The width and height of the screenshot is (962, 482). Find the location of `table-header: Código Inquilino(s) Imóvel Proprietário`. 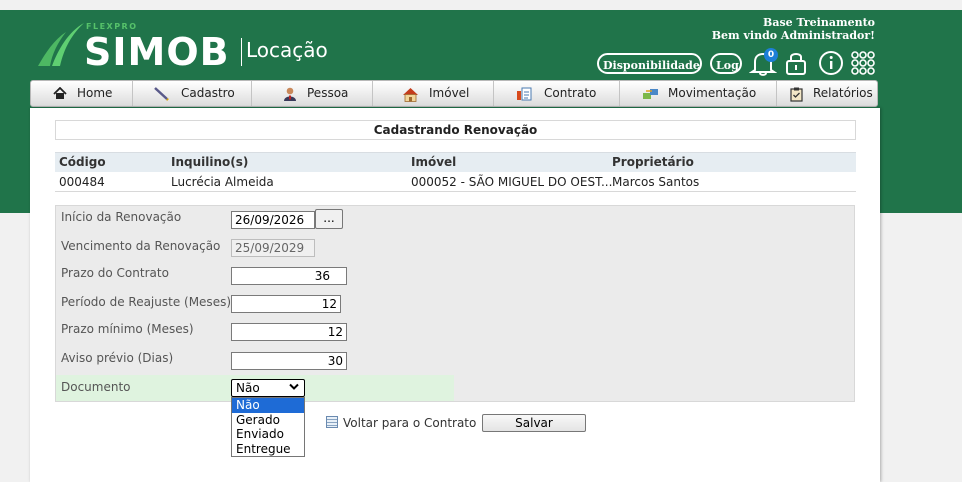

table-header: Código Inquilino(s) Imóvel Proprietário is located at coordinates (455, 162).